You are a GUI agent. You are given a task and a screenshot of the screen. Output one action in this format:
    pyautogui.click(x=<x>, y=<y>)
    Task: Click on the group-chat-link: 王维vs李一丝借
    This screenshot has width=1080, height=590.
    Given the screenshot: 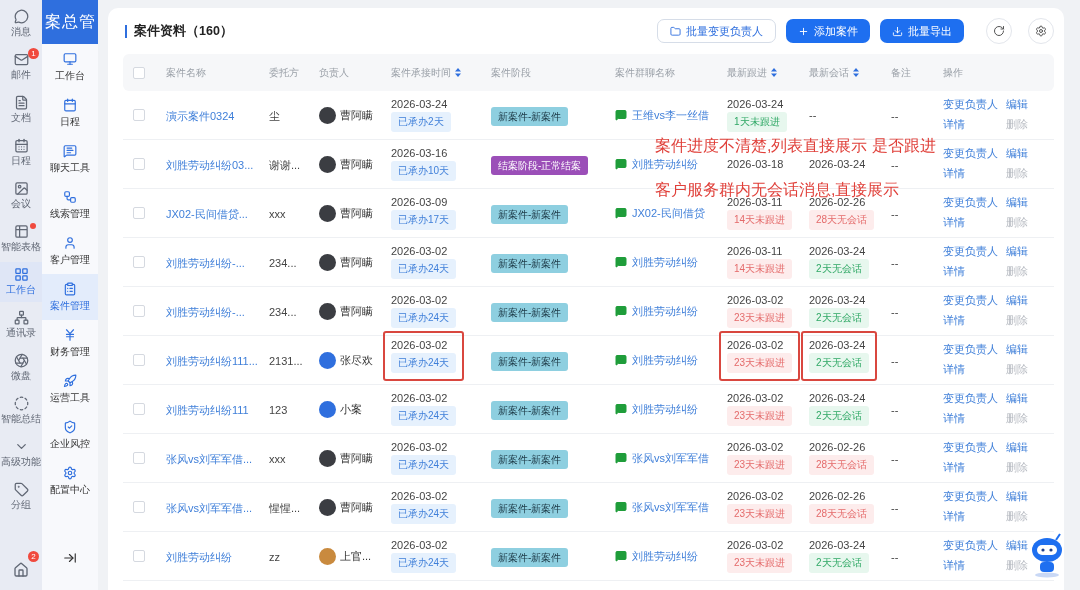 What is the action you would take?
    pyautogui.click(x=670, y=115)
    